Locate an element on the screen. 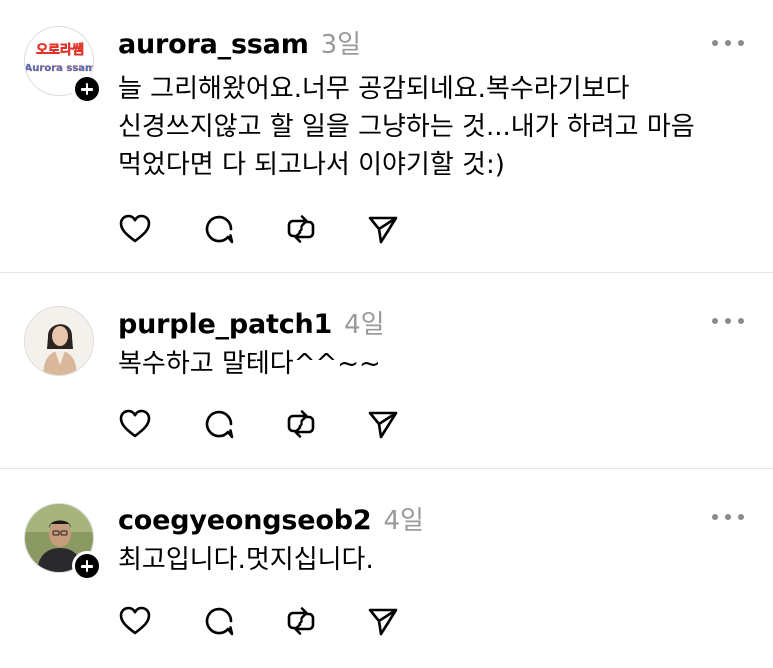 The image size is (773, 668). avatar is located at coordinates (59, 341).